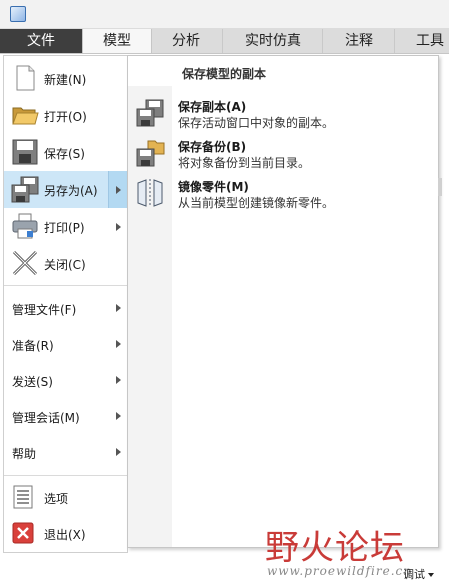 This screenshot has width=449, height=588. Describe the element at coordinates (18, 14) in the screenshot. I see `app-icon` at that location.